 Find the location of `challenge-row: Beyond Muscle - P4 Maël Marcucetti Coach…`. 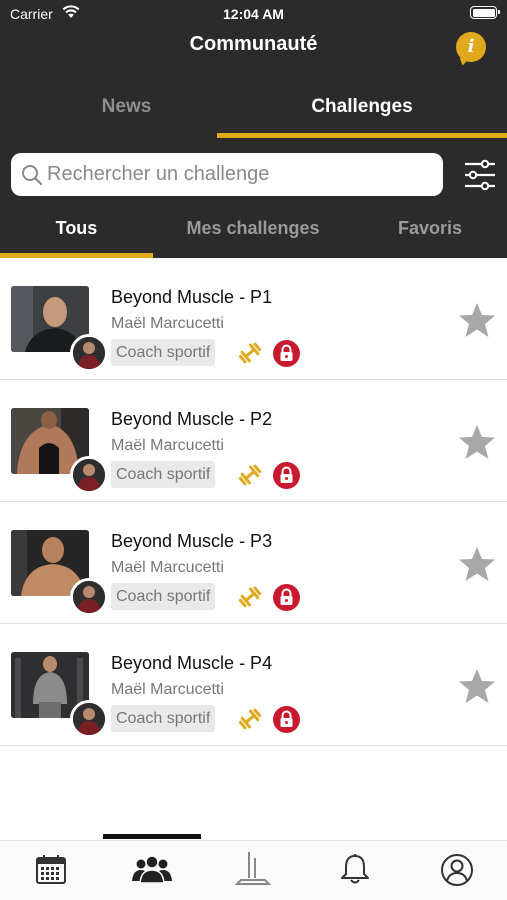

challenge-row: Beyond Muscle - P4 Maël Marcucetti Coach… is located at coordinates (253, 685).